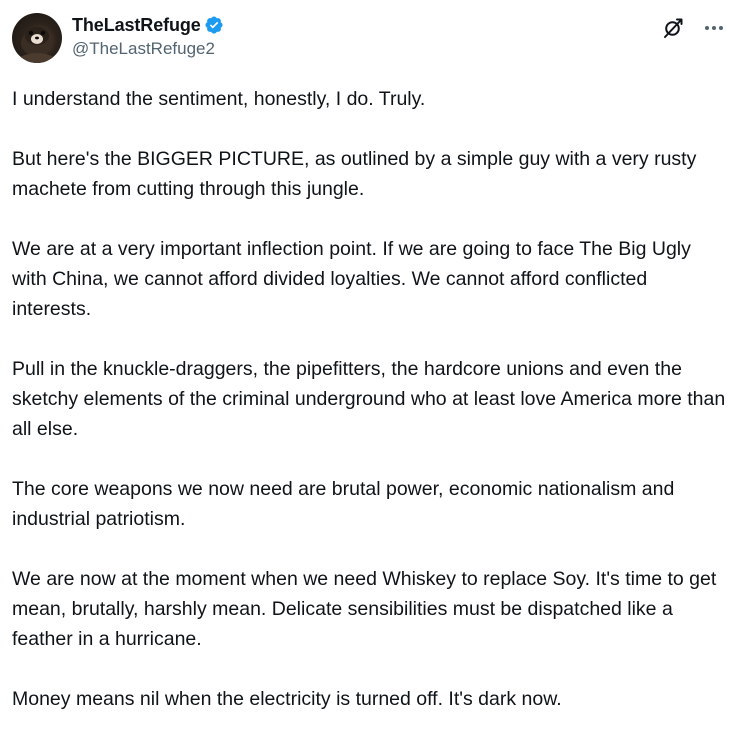 The height and width of the screenshot is (744, 737). I want to click on grok-icon, so click(673, 28).